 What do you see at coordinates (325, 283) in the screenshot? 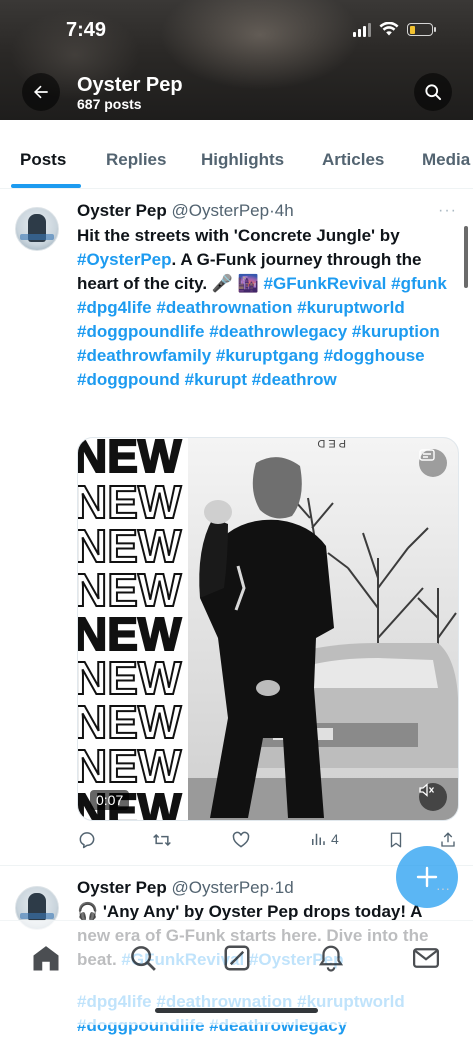
I see `hashtag-link: #GFunkRevival` at bounding box center [325, 283].